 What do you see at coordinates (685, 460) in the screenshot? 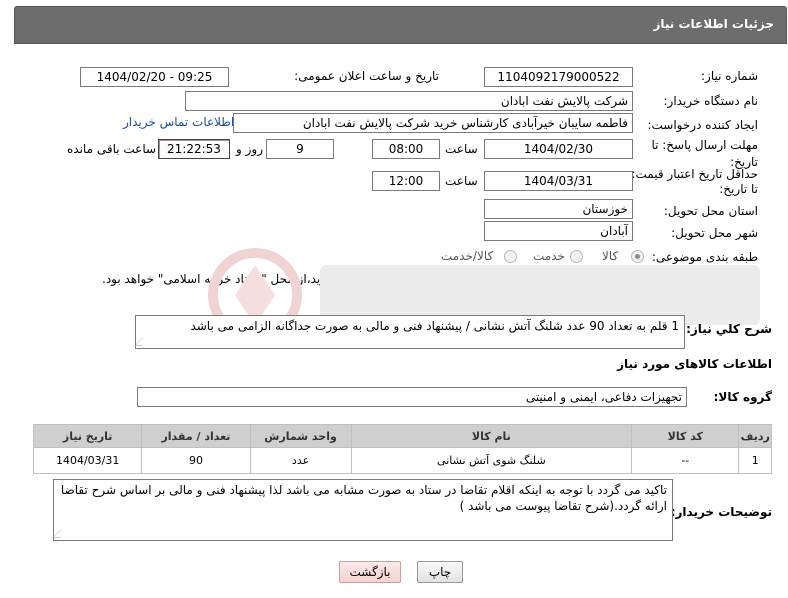
I see `cell-code: --` at bounding box center [685, 460].